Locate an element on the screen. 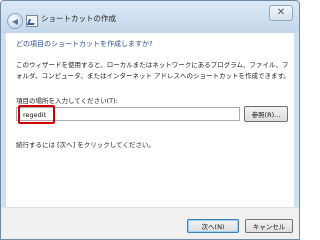 The image size is (320, 240). continue-instruction: 続行するには [次へ] をクリックしてください。 is located at coordinates (85, 145).